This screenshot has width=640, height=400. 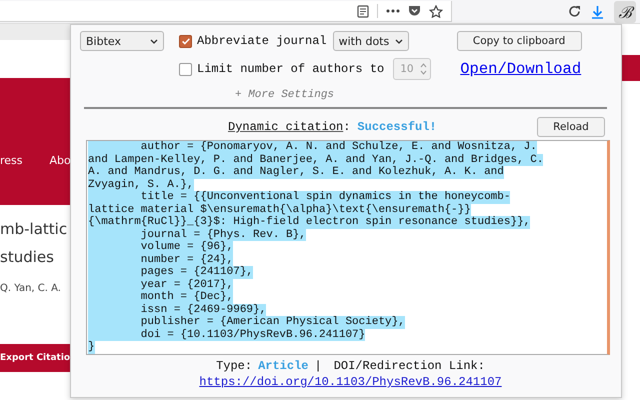 I want to click on checkbox-label: Abbreviate journal, so click(x=262, y=41).